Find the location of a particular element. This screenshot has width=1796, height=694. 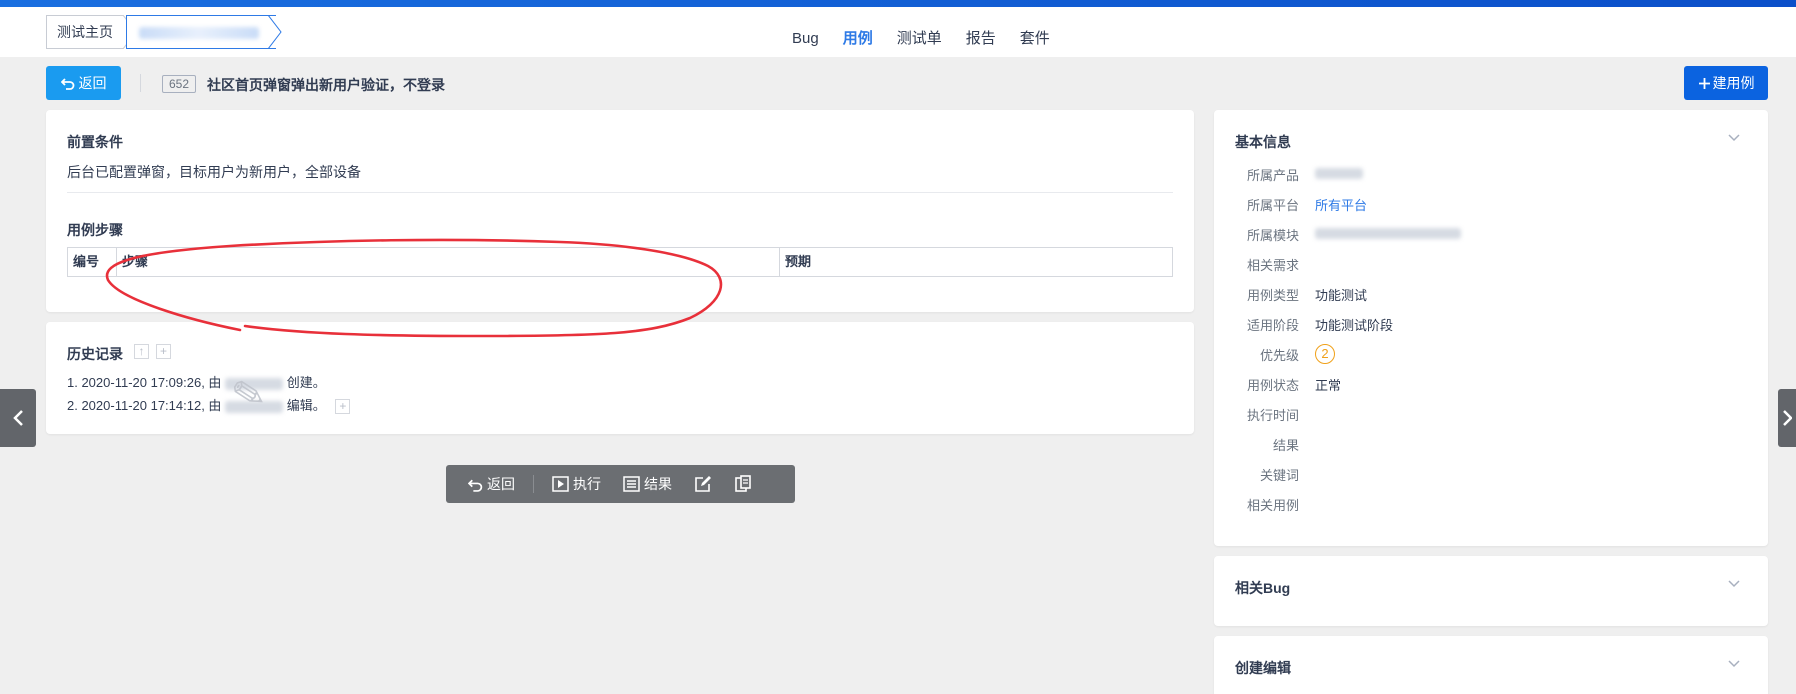

copy-icon is located at coordinates (743, 483).